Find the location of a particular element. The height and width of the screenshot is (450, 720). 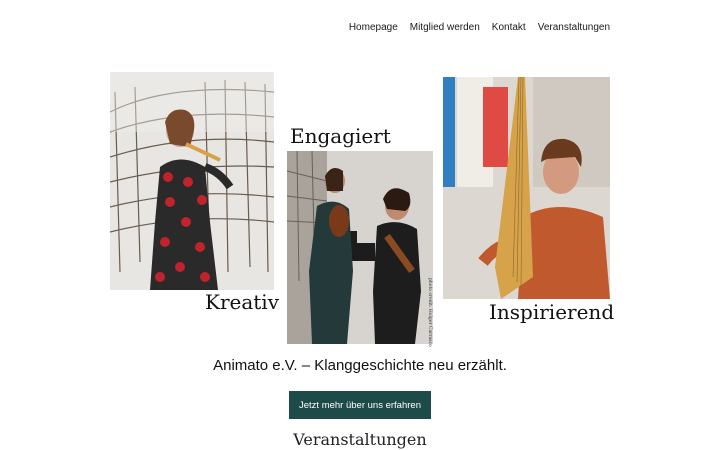

photo-credit: photo credit: Holger Carrasco is located at coordinates (429, 312).